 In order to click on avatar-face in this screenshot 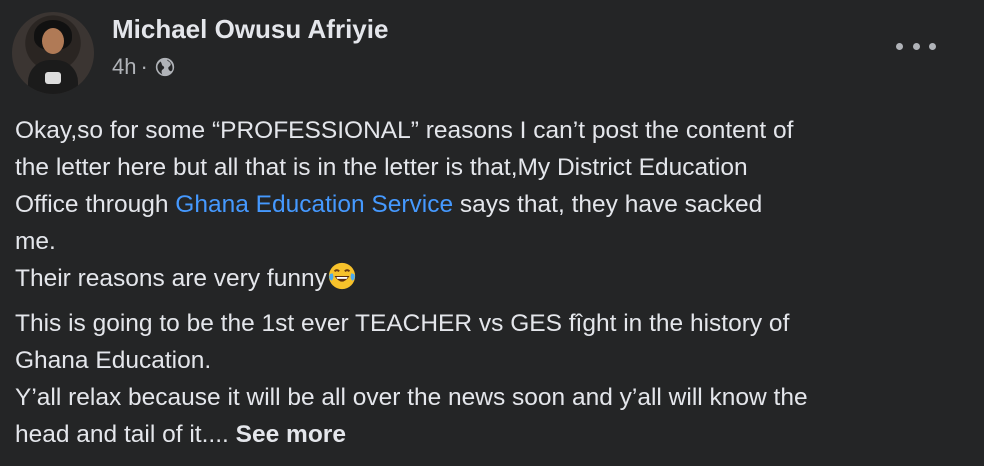, I will do `click(53, 41)`.